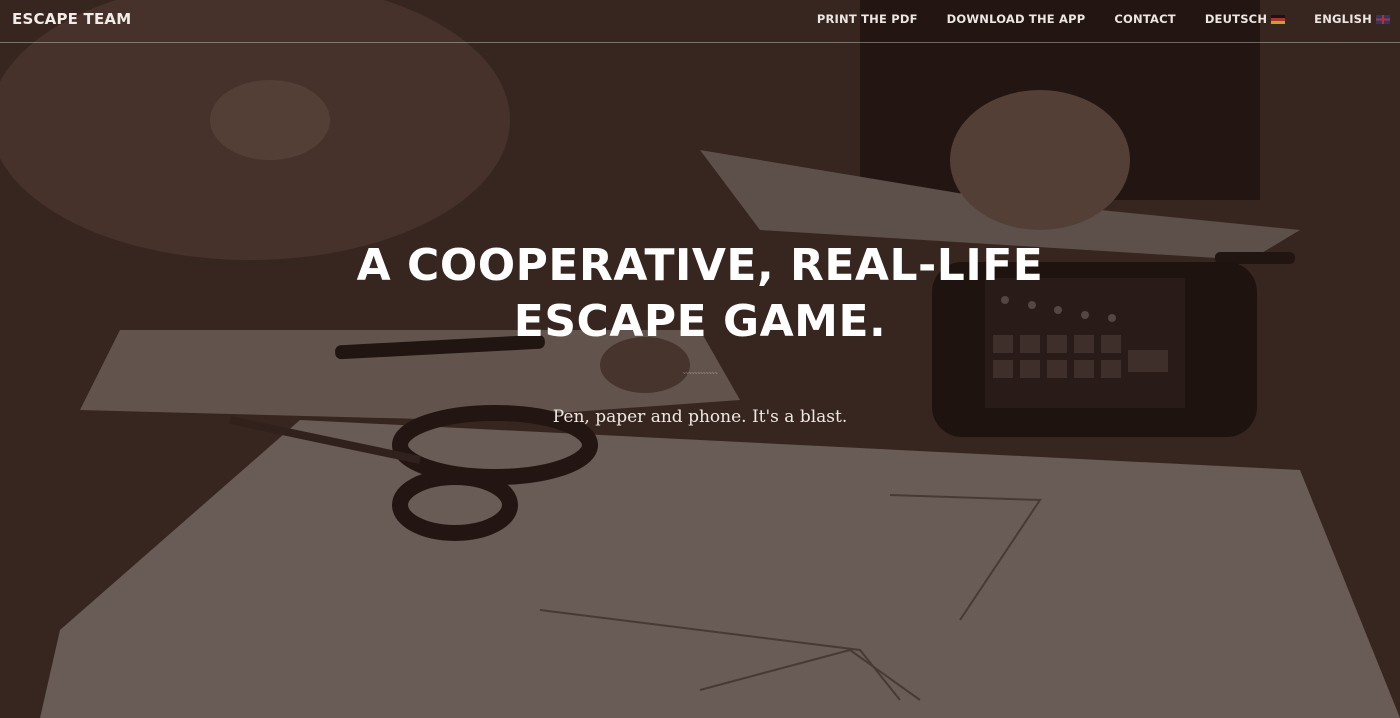 The height and width of the screenshot is (718, 1400). I want to click on german-flag-icon, so click(1278, 19).